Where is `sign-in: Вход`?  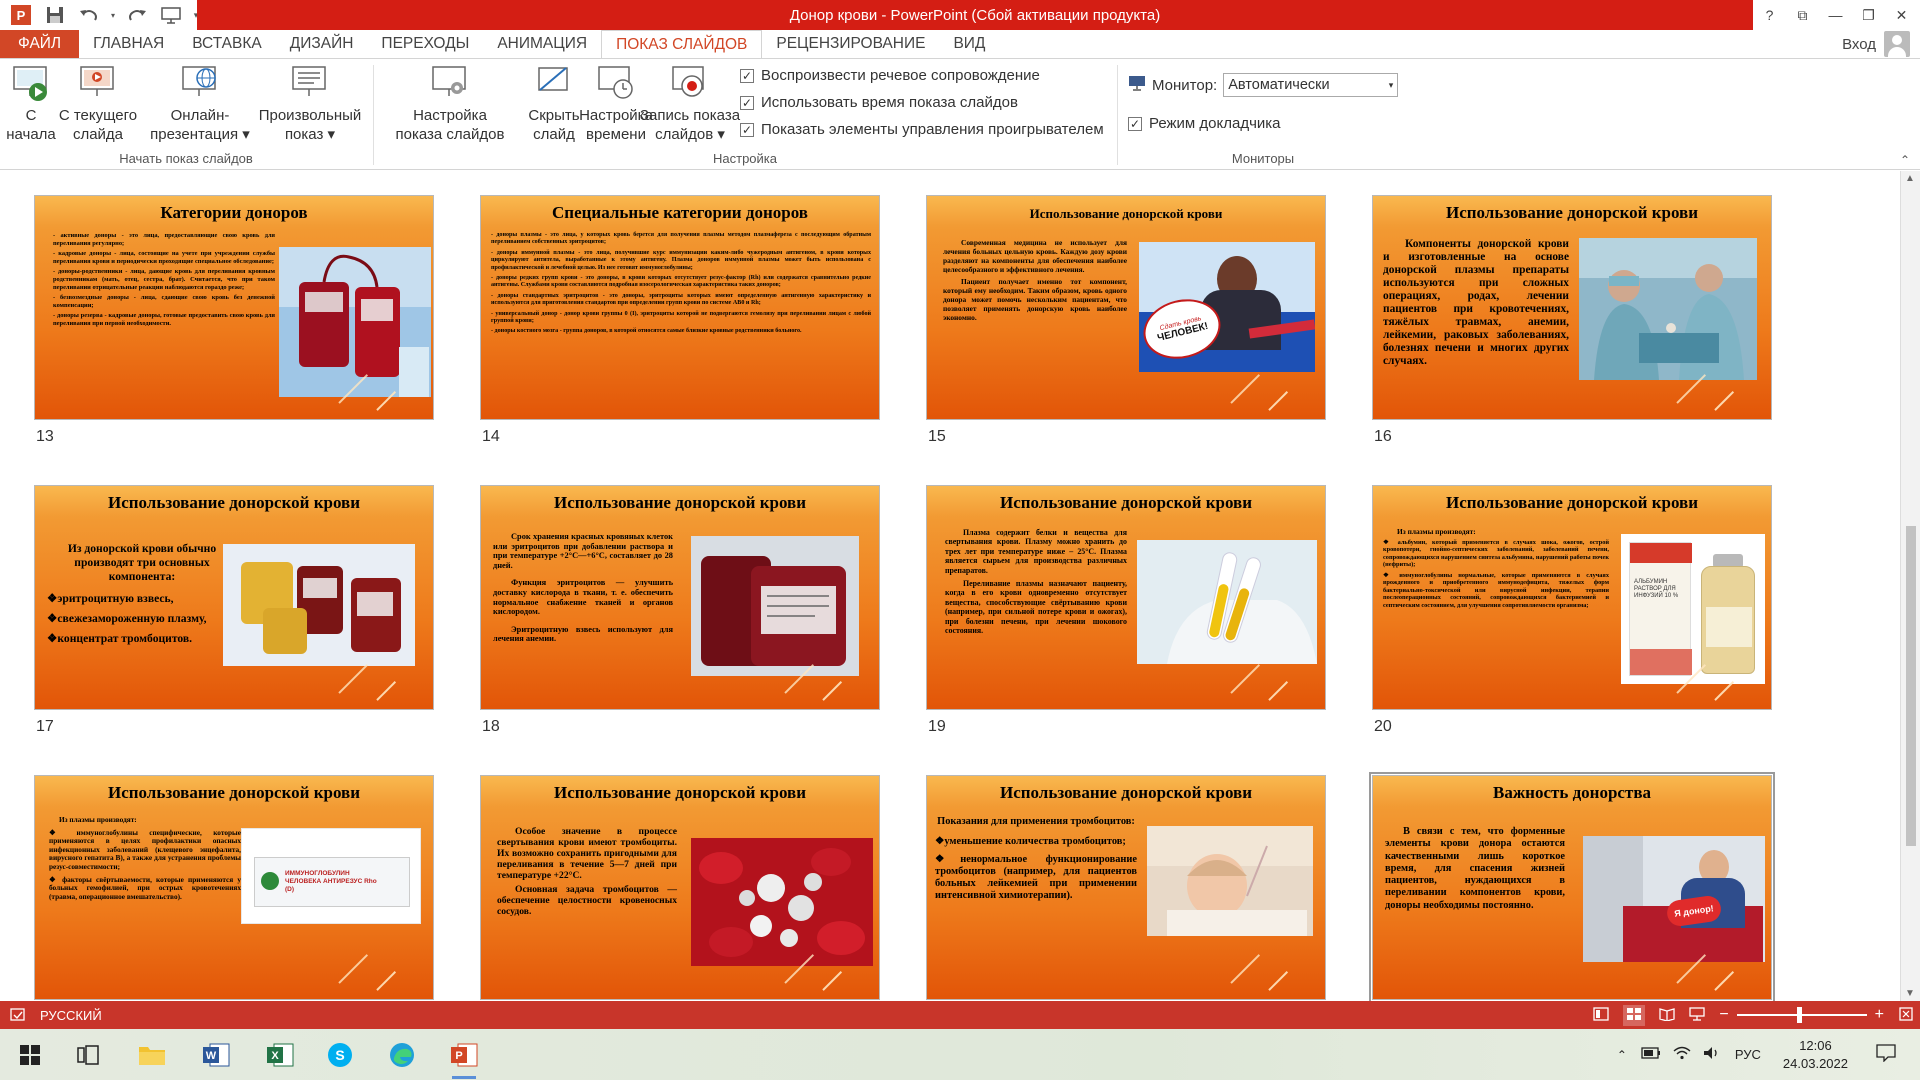 sign-in: Вход is located at coordinates (1876, 44).